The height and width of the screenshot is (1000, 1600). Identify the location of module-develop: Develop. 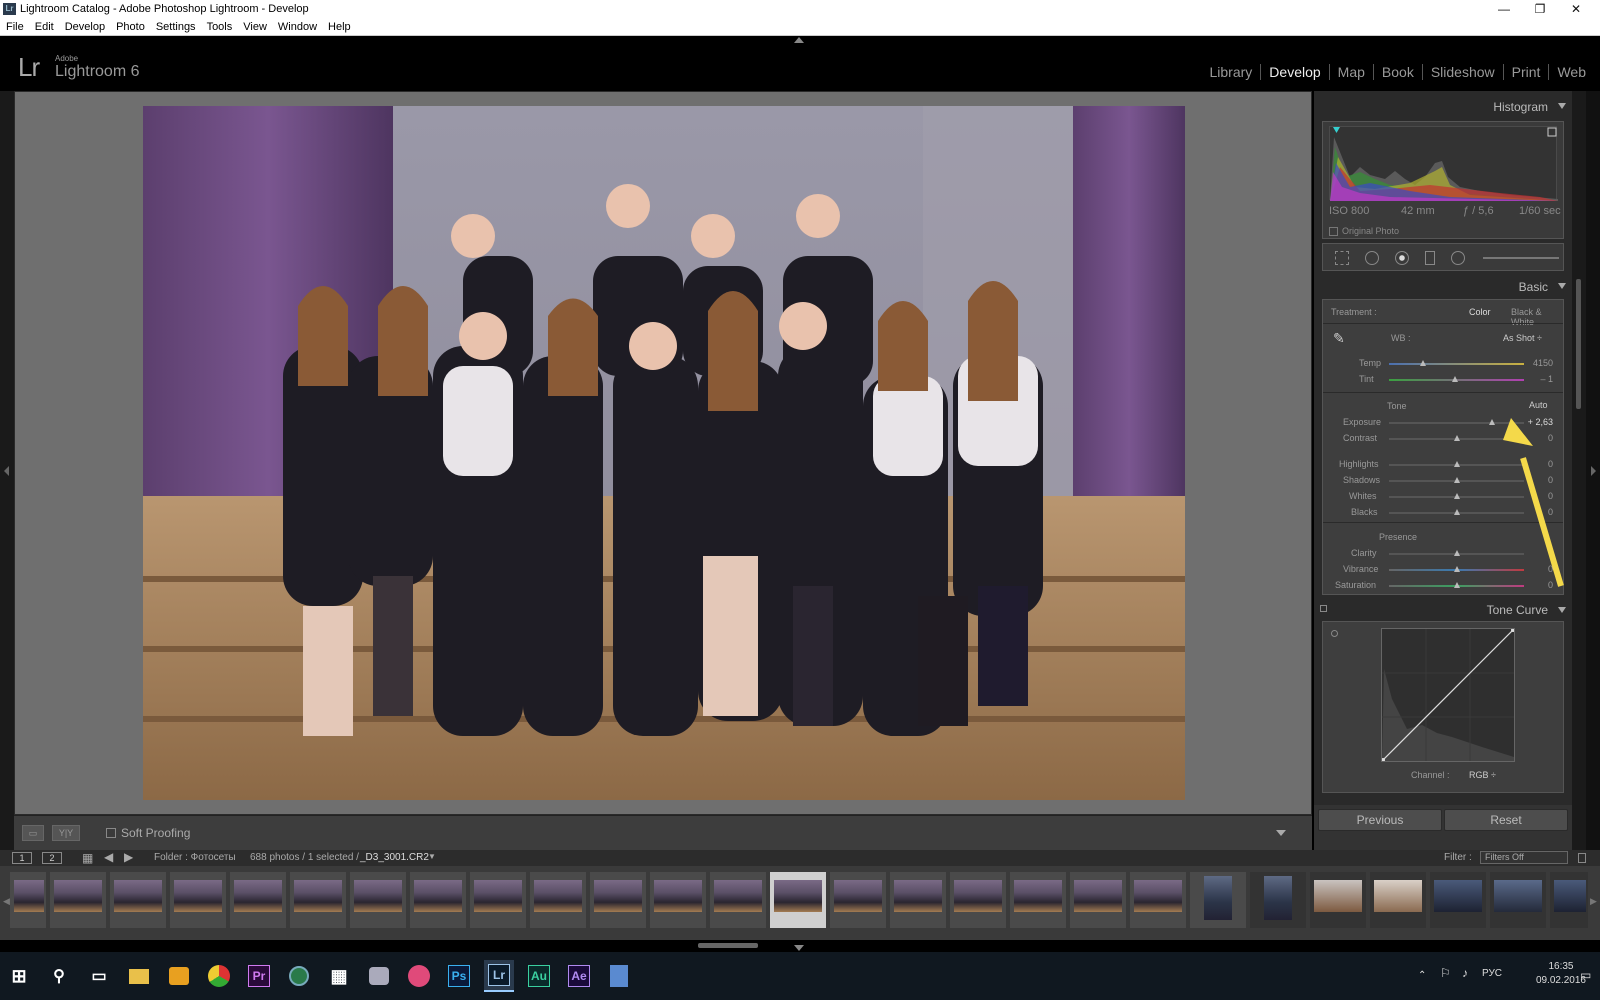
(1295, 72).